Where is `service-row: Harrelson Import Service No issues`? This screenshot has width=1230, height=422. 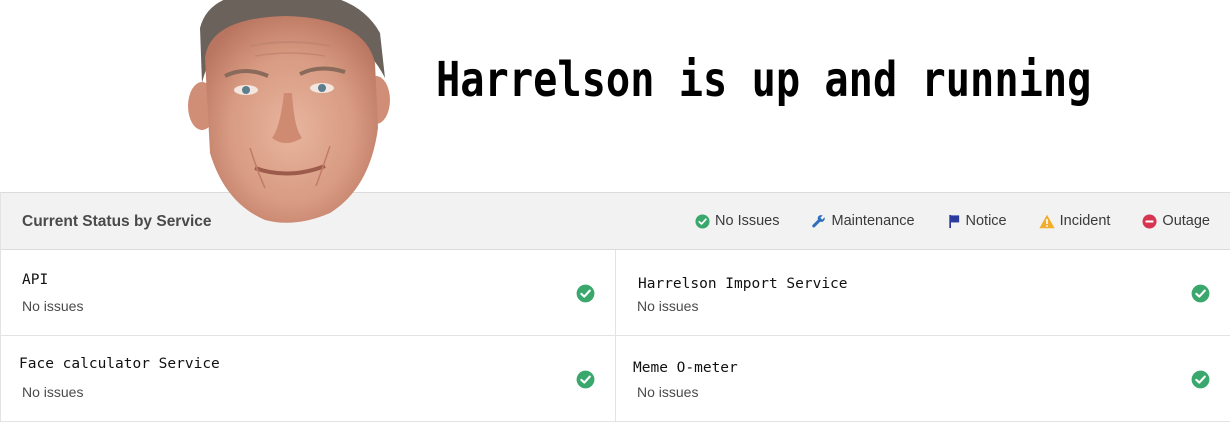 service-row: Harrelson Import Service No issues is located at coordinates (923, 293).